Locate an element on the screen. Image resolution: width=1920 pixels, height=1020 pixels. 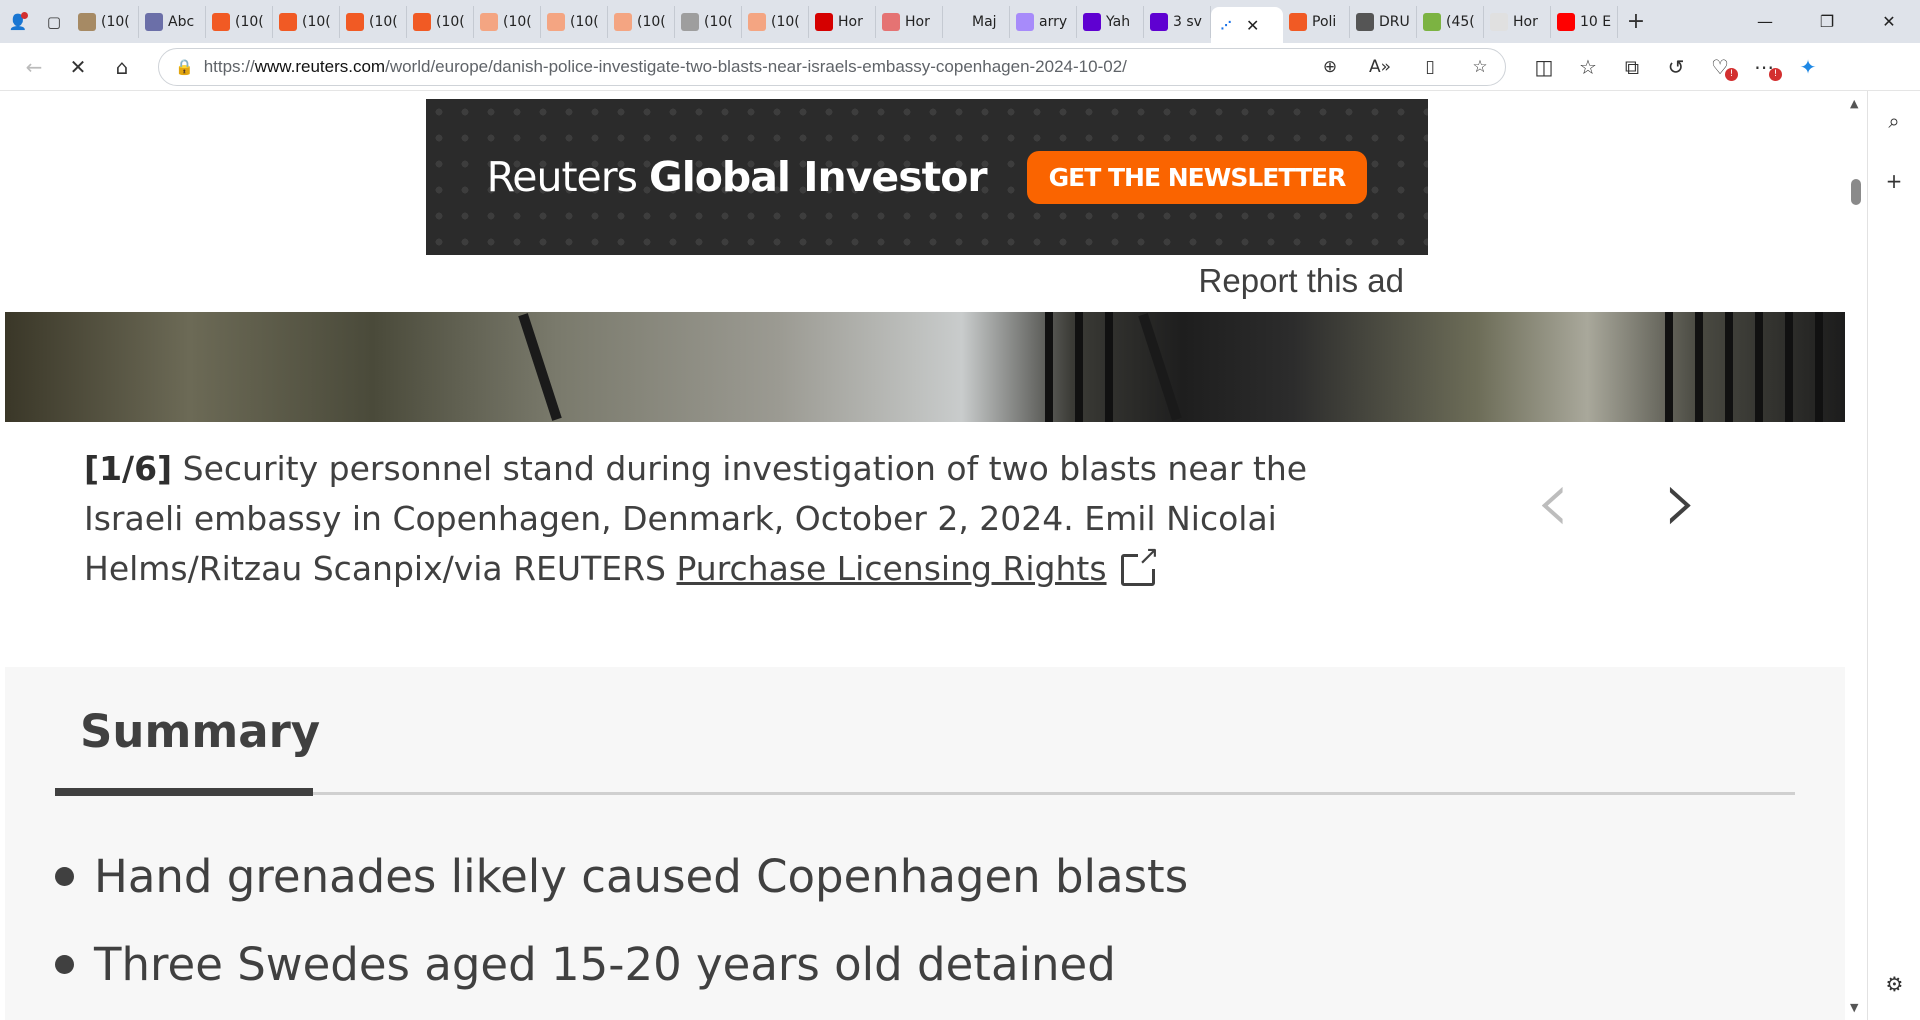
ad-newsletter-button: GET THE NEWSLETTER is located at coordinates (1197, 177).